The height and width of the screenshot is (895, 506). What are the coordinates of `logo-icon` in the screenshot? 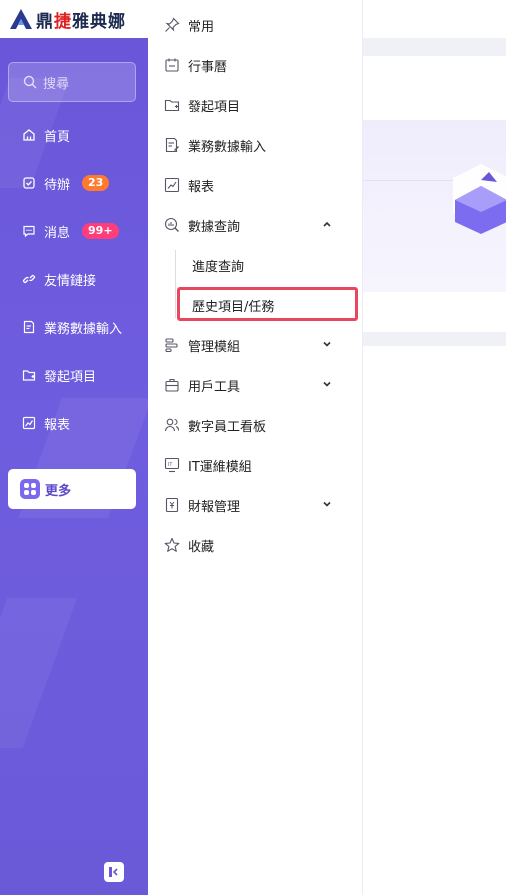 It's located at (21, 19).